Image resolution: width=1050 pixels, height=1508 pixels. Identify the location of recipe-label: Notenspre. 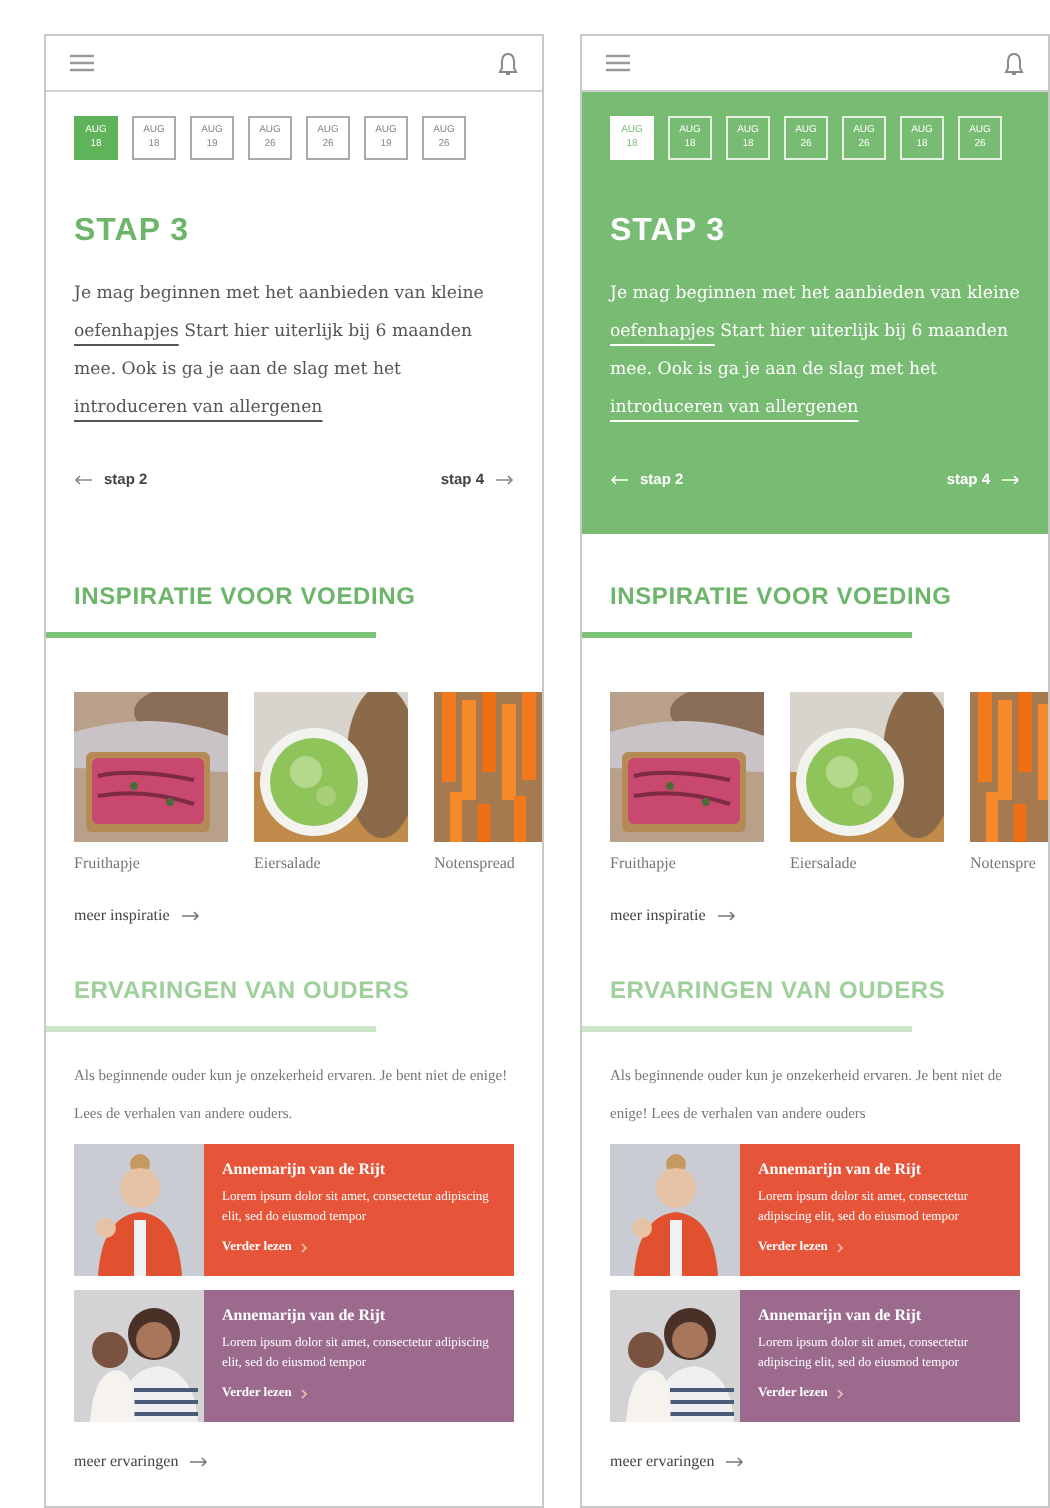
(1009, 864).